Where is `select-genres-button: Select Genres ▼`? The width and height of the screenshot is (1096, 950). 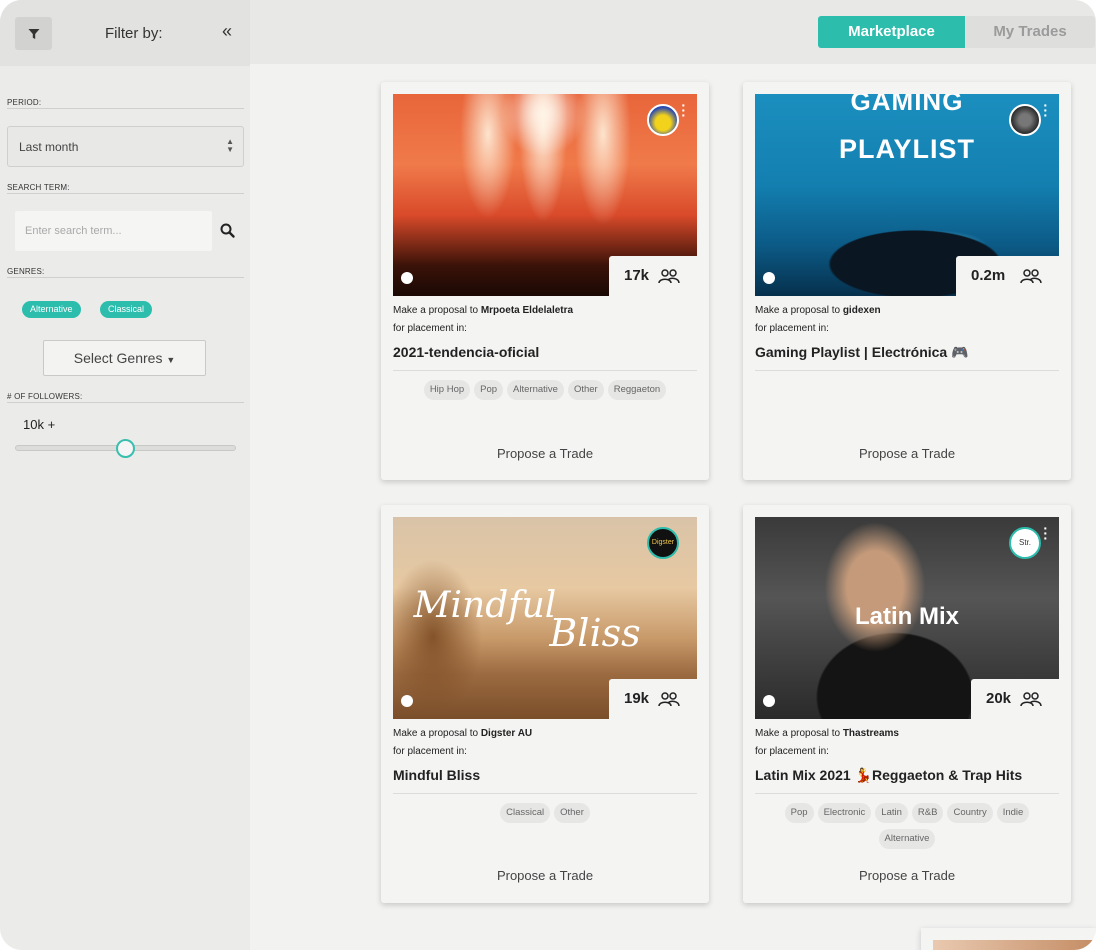
select-genres-button: Select Genres ▼ is located at coordinates (124, 358).